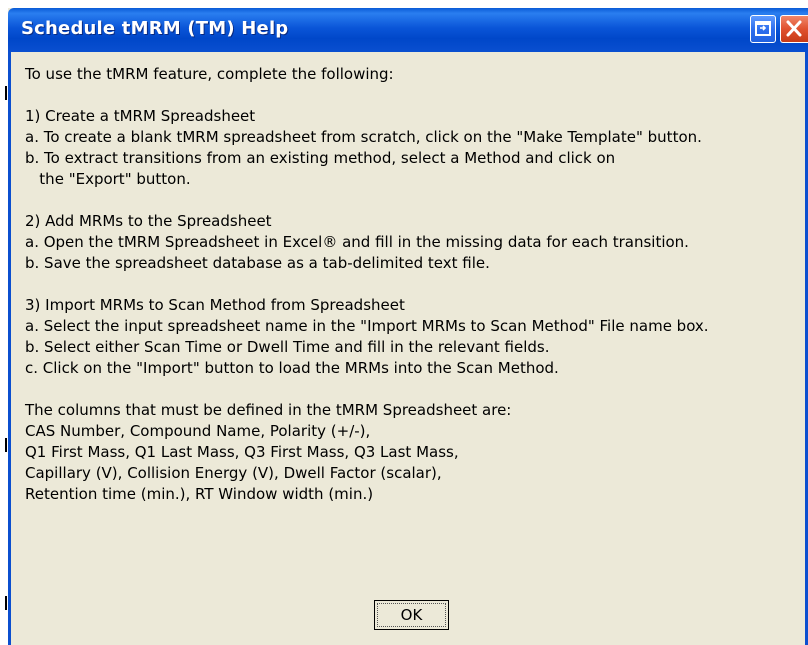 Image resolution: width=808 pixels, height=645 pixels. What do you see at coordinates (140, 116) in the screenshot?
I see `section1-heading: 1) Create a tMRM Spreadsheet` at bounding box center [140, 116].